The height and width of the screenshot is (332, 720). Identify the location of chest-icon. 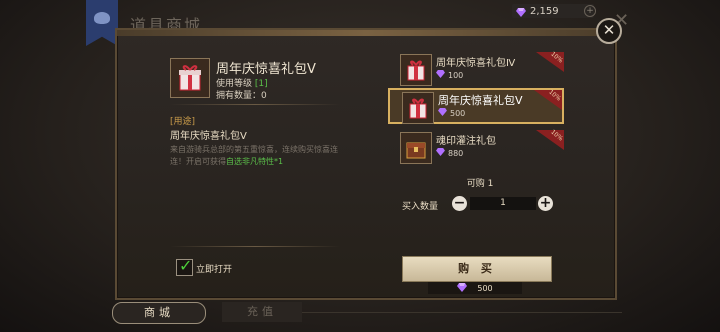
(416, 148).